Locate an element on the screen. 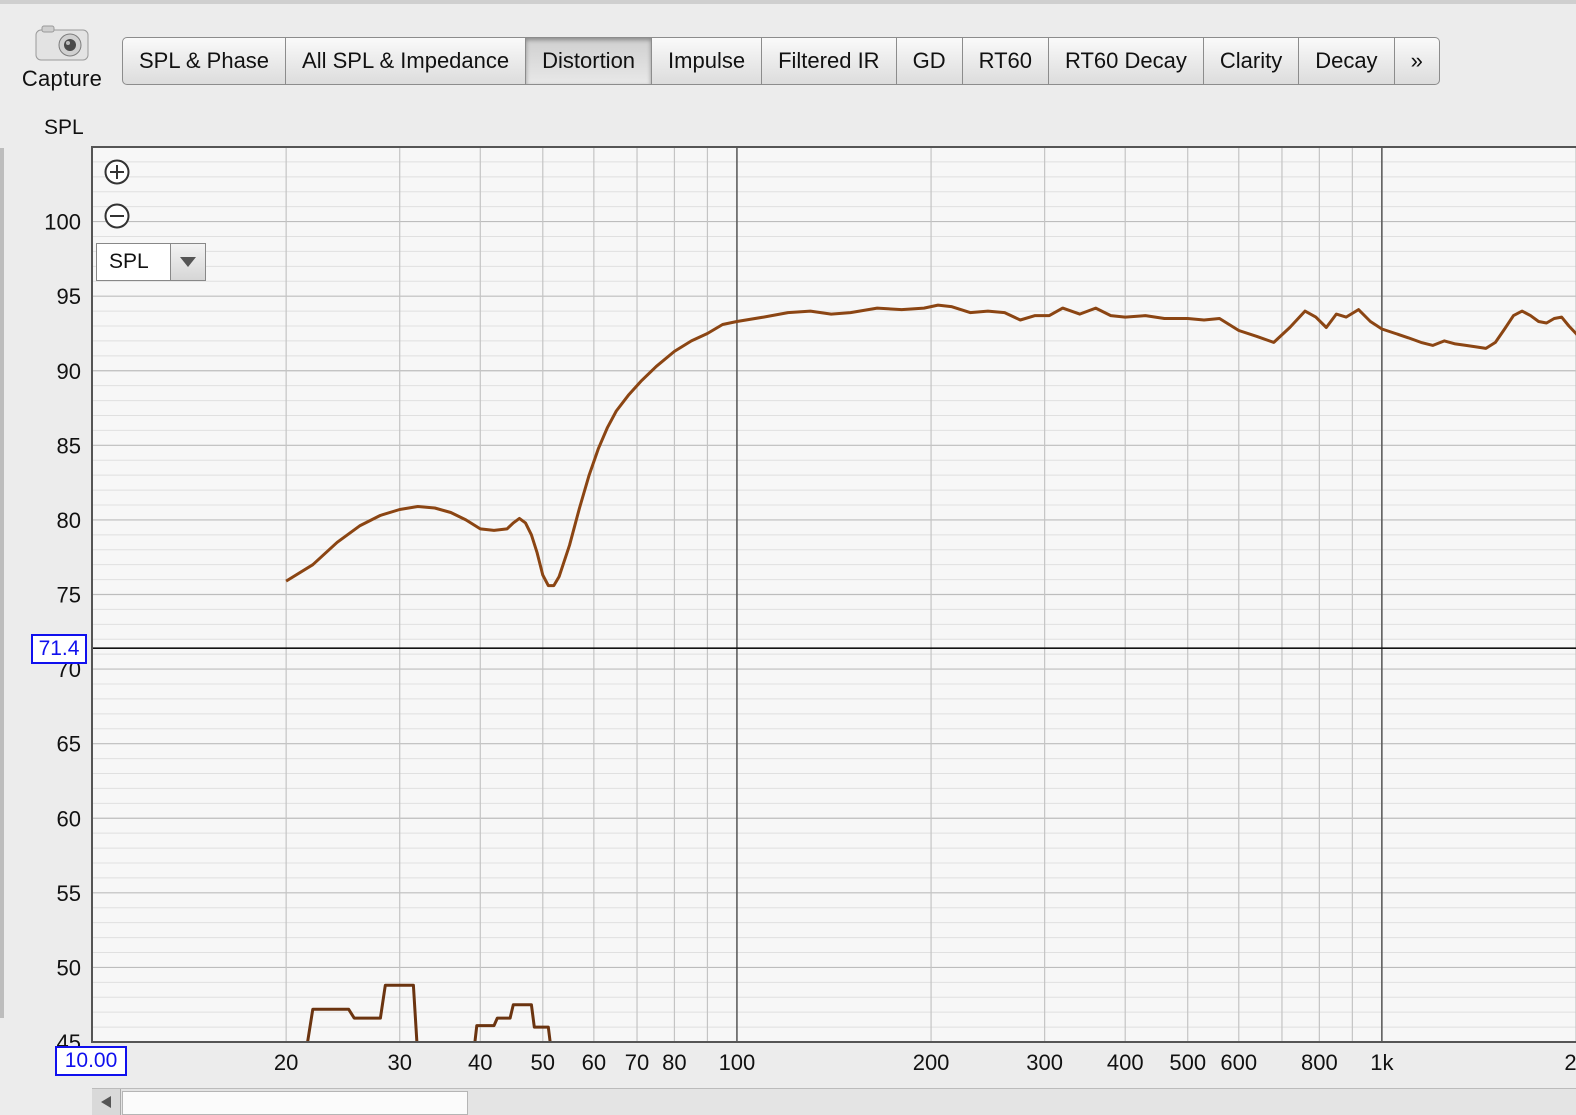 The width and height of the screenshot is (1576, 1115). x-tick-label: 200 is located at coordinates (931, 1062).